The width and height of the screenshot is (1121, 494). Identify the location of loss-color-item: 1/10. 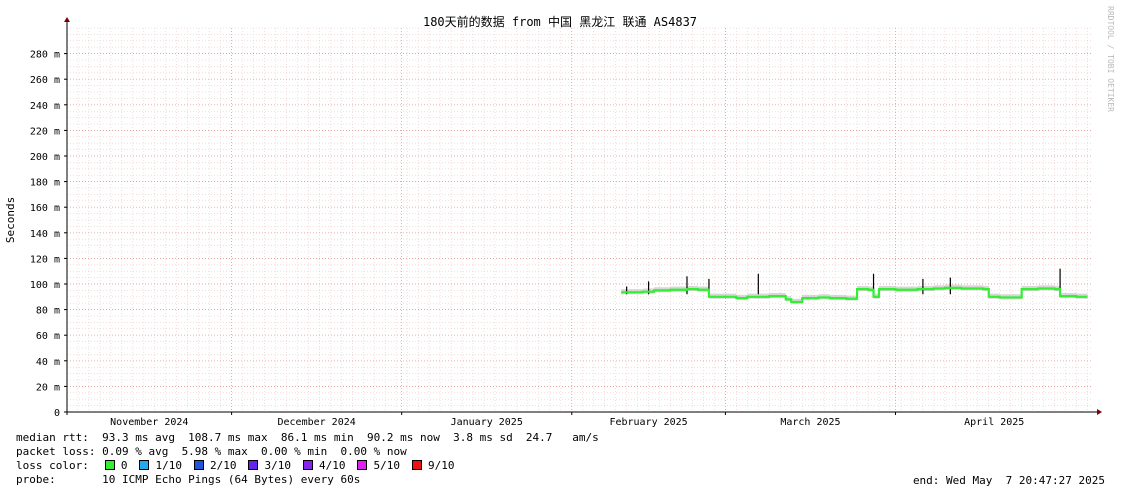
(160, 465).